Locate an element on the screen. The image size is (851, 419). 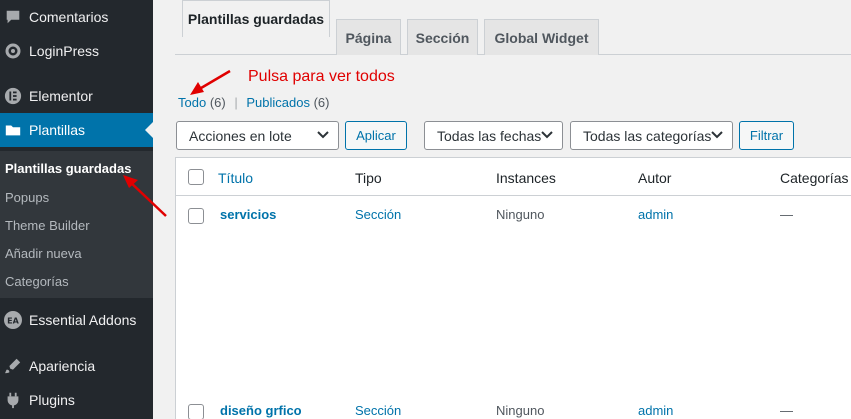
menu-comentarios: Comentarios is located at coordinates (76, 17).